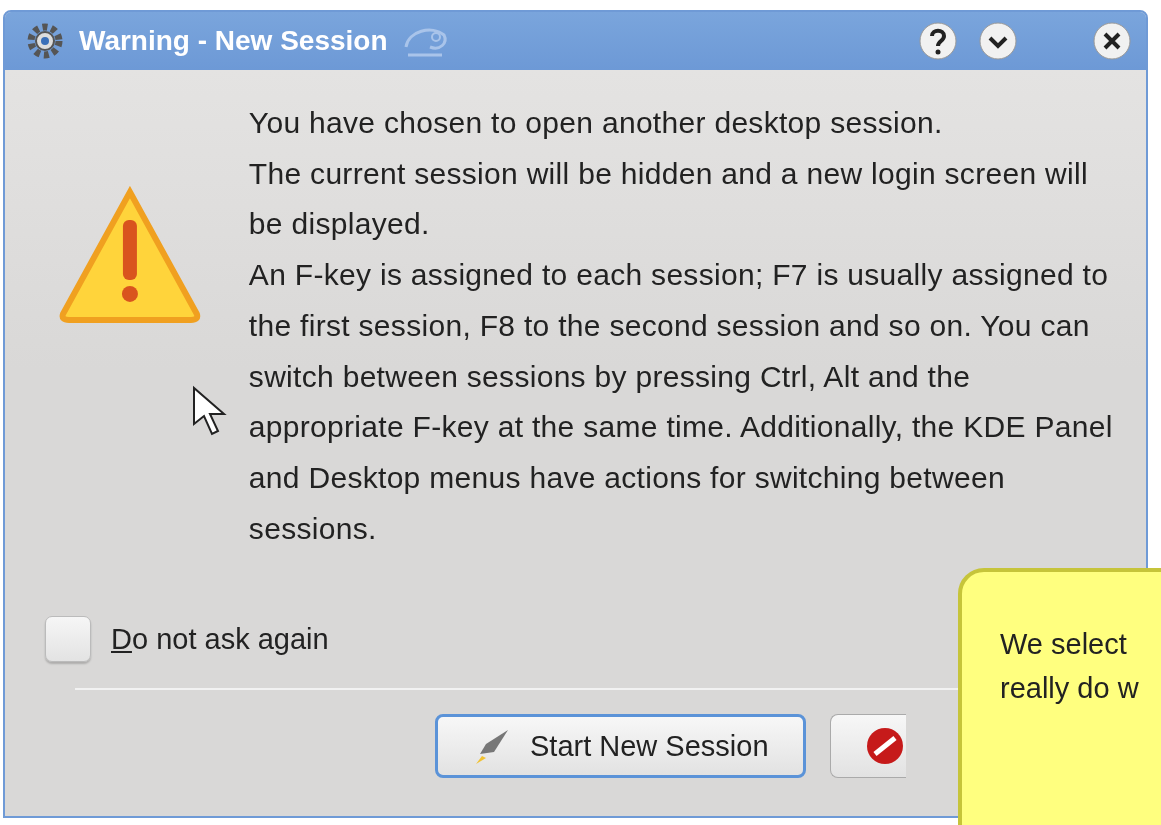 The image size is (1161, 825). Describe the element at coordinates (68, 639) in the screenshot. I see `checkbox` at that location.